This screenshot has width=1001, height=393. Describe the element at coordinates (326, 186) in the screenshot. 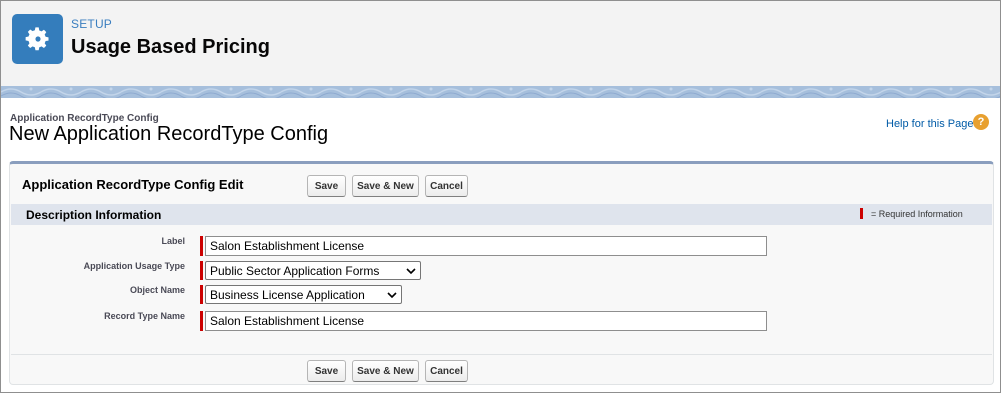

I see `save-button-top: Save` at that location.